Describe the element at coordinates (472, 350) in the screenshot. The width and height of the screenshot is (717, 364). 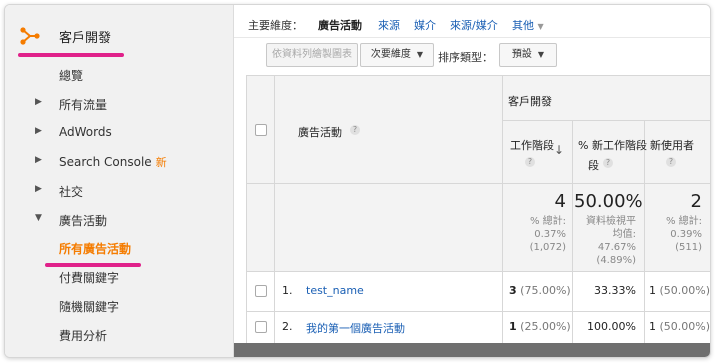
I see `horizontal-scrollbar` at that location.